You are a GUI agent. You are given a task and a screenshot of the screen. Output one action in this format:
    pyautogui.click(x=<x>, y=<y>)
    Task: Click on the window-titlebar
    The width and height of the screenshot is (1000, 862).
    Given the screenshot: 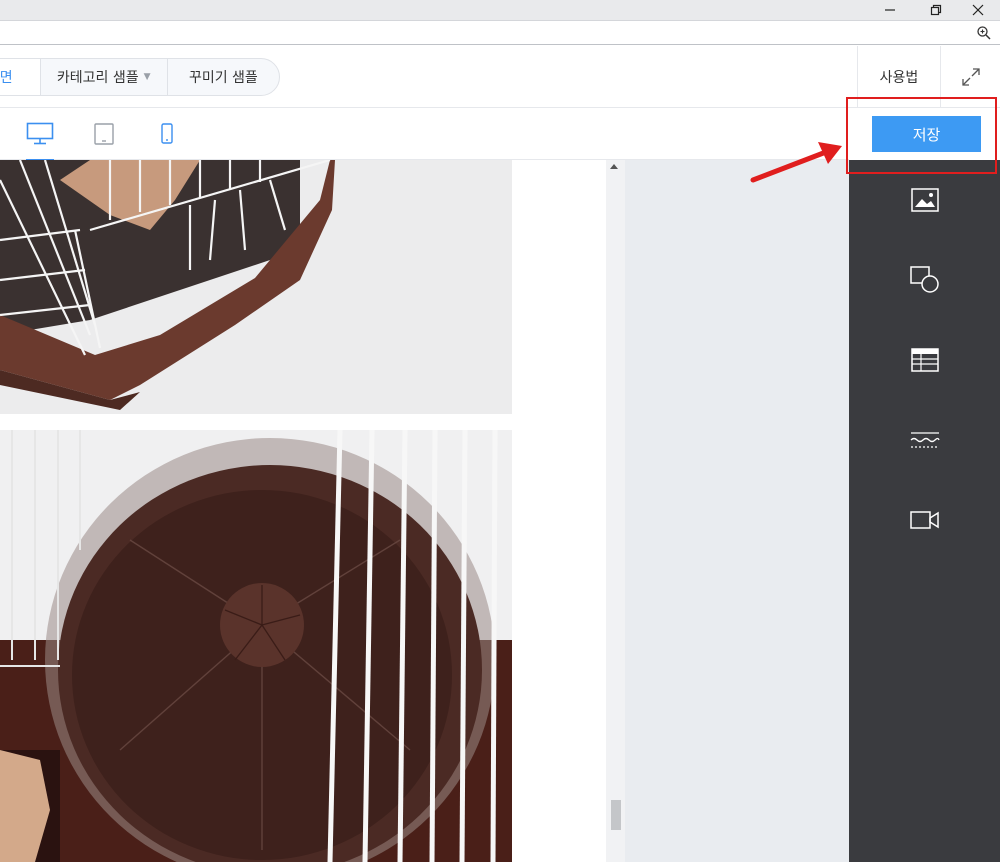 What is the action you would take?
    pyautogui.click(x=500, y=10)
    